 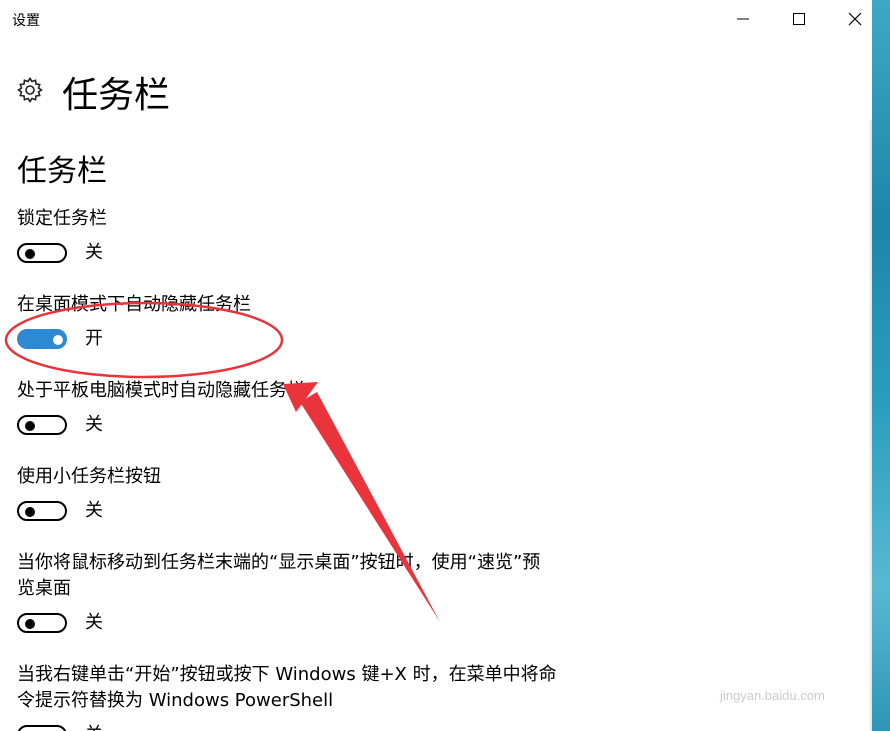 What do you see at coordinates (44, 588) in the screenshot?
I see `setting-label: 览桌面` at bounding box center [44, 588].